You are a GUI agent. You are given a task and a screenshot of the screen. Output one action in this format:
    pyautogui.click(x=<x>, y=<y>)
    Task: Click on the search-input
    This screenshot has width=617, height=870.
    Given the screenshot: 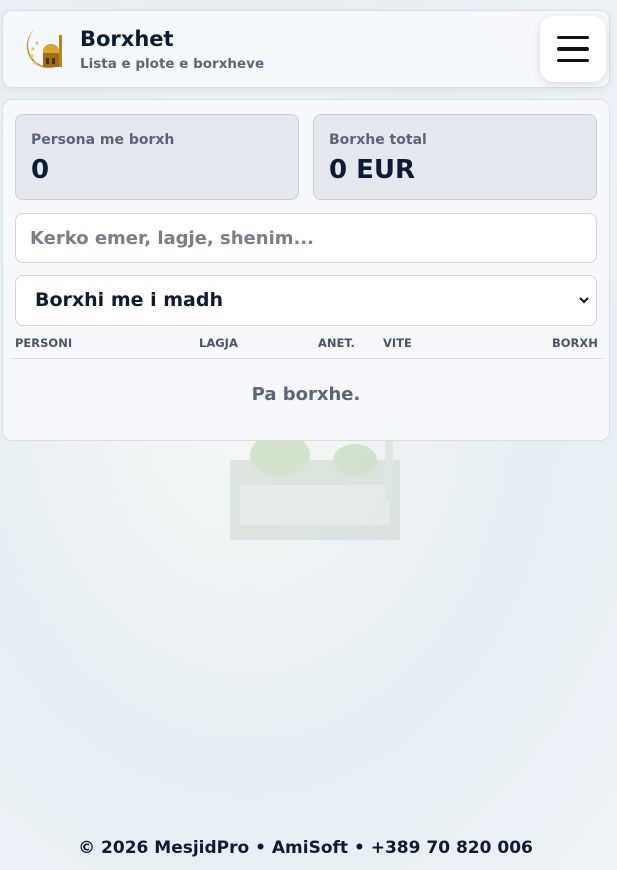 What is the action you would take?
    pyautogui.click(x=306, y=238)
    